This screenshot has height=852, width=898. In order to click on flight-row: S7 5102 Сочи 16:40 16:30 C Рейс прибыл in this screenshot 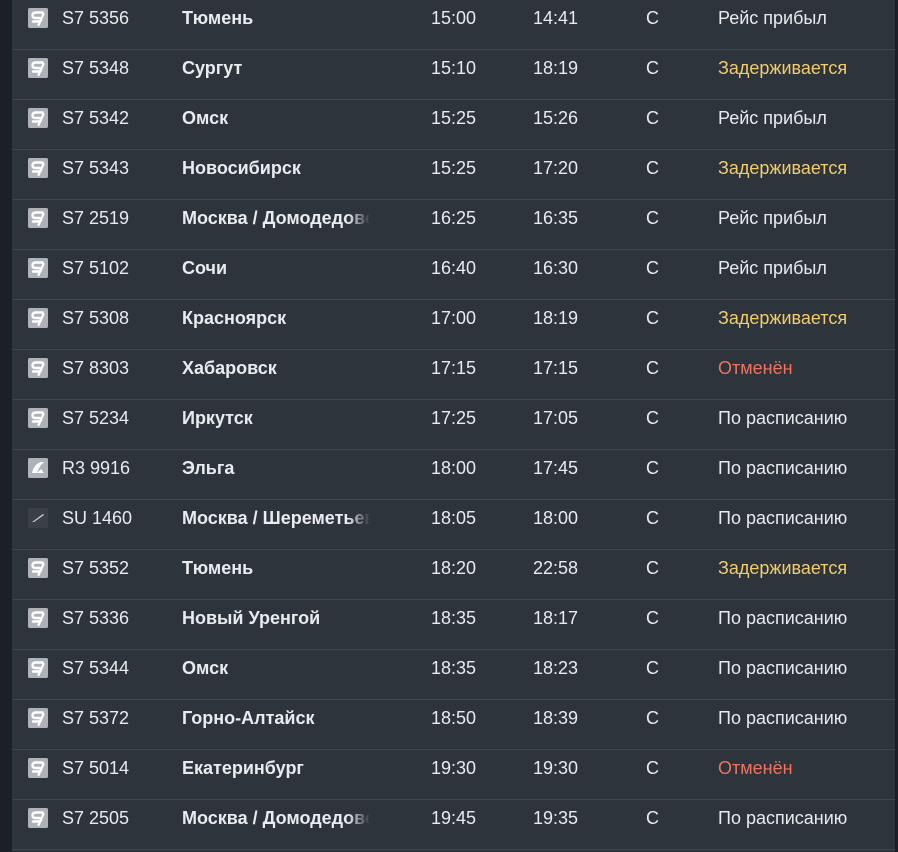, I will do `click(453, 275)`.